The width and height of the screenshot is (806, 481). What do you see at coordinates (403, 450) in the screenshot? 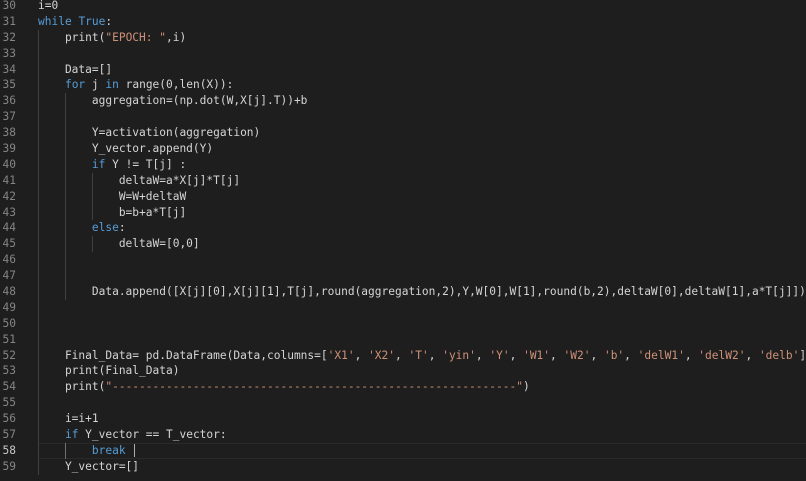
I see `code-line: 58 break` at bounding box center [403, 450].